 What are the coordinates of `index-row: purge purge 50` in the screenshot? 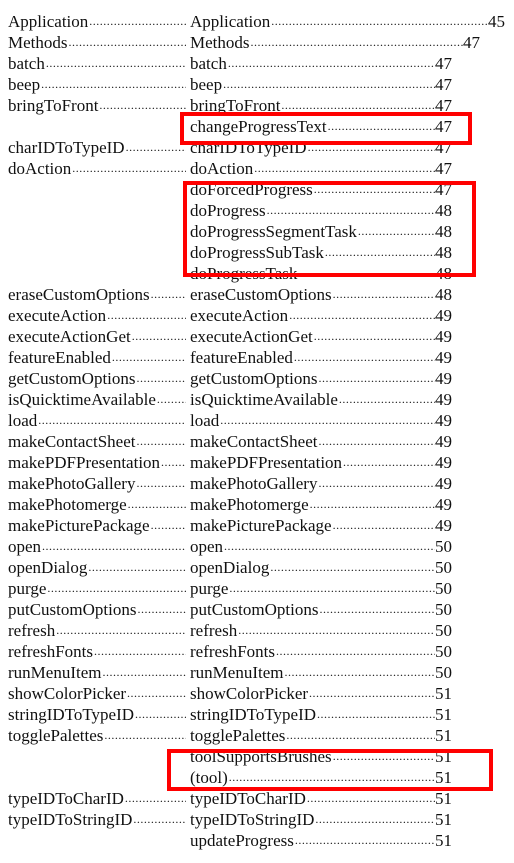 It's located at (257, 588).